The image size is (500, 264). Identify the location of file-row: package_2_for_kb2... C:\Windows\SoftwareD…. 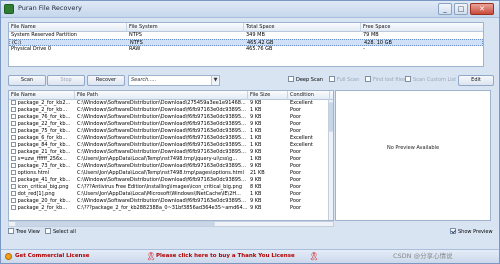
(171, 103).